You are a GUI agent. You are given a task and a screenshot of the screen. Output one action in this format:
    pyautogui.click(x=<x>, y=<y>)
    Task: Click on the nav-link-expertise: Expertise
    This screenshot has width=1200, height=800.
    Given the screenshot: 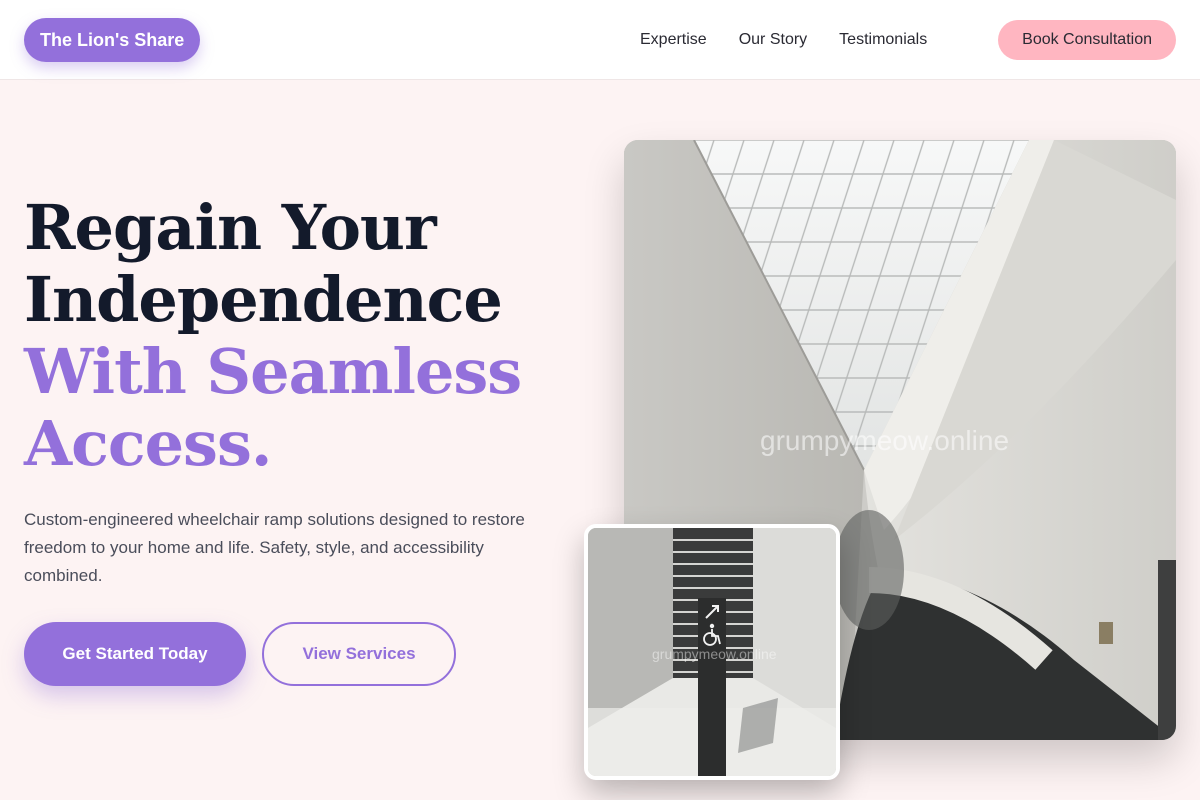 What is the action you would take?
    pyautogui.click(x=673, y=40)
    